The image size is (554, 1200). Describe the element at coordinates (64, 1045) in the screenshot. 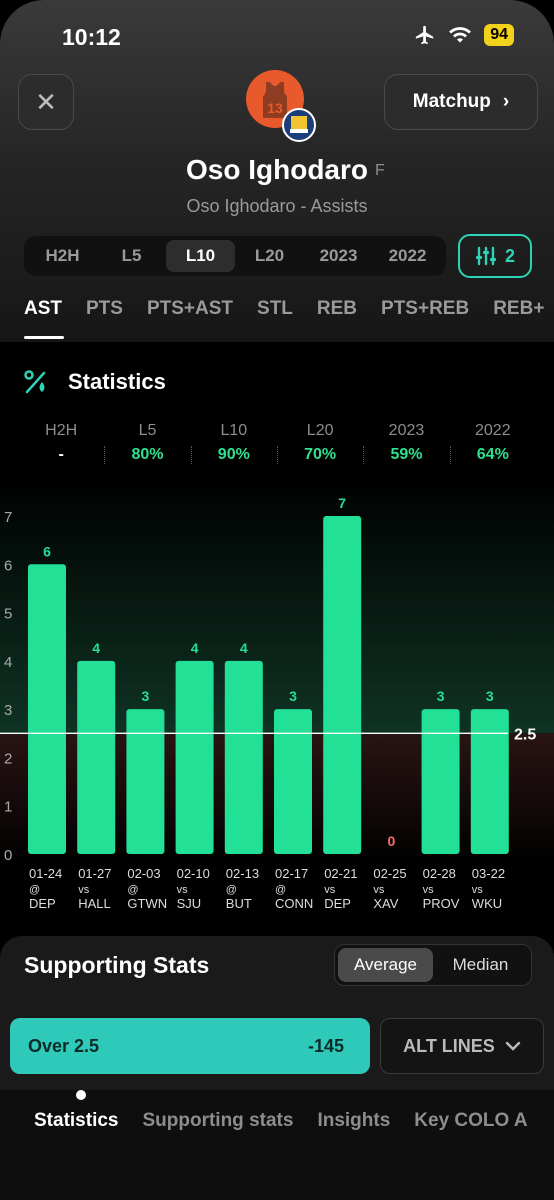

I see `over-label: Over 2.5` at that location.